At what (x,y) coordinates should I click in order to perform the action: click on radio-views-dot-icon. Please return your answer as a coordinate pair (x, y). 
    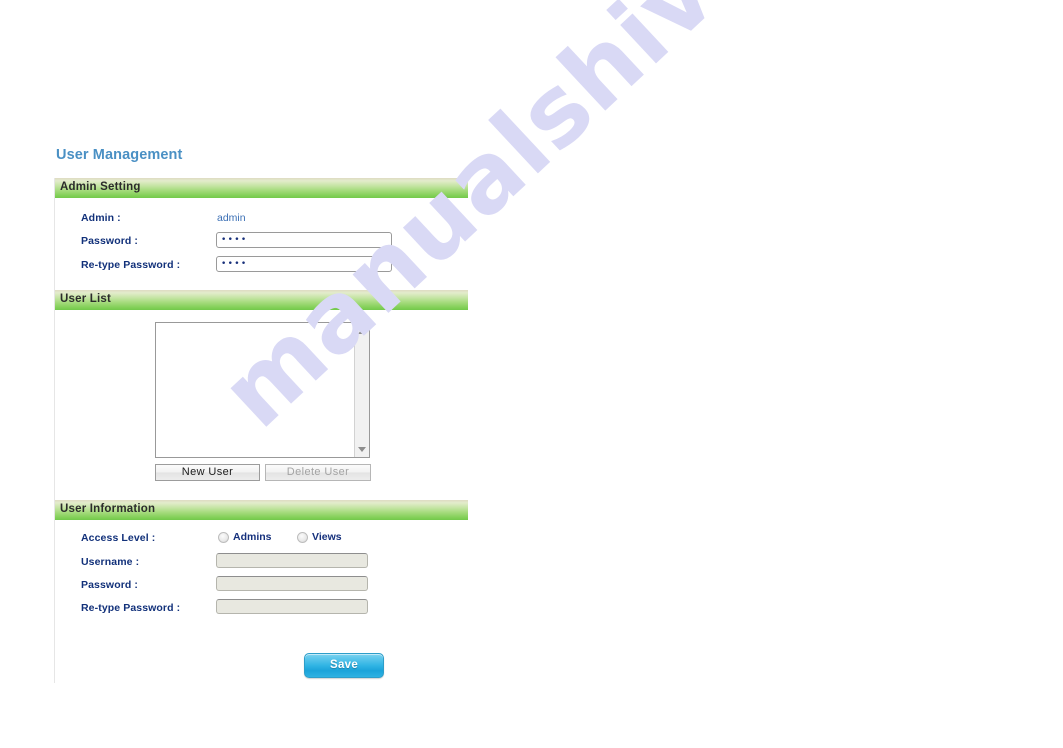
    Looking at the image, I should click on (302, 537).